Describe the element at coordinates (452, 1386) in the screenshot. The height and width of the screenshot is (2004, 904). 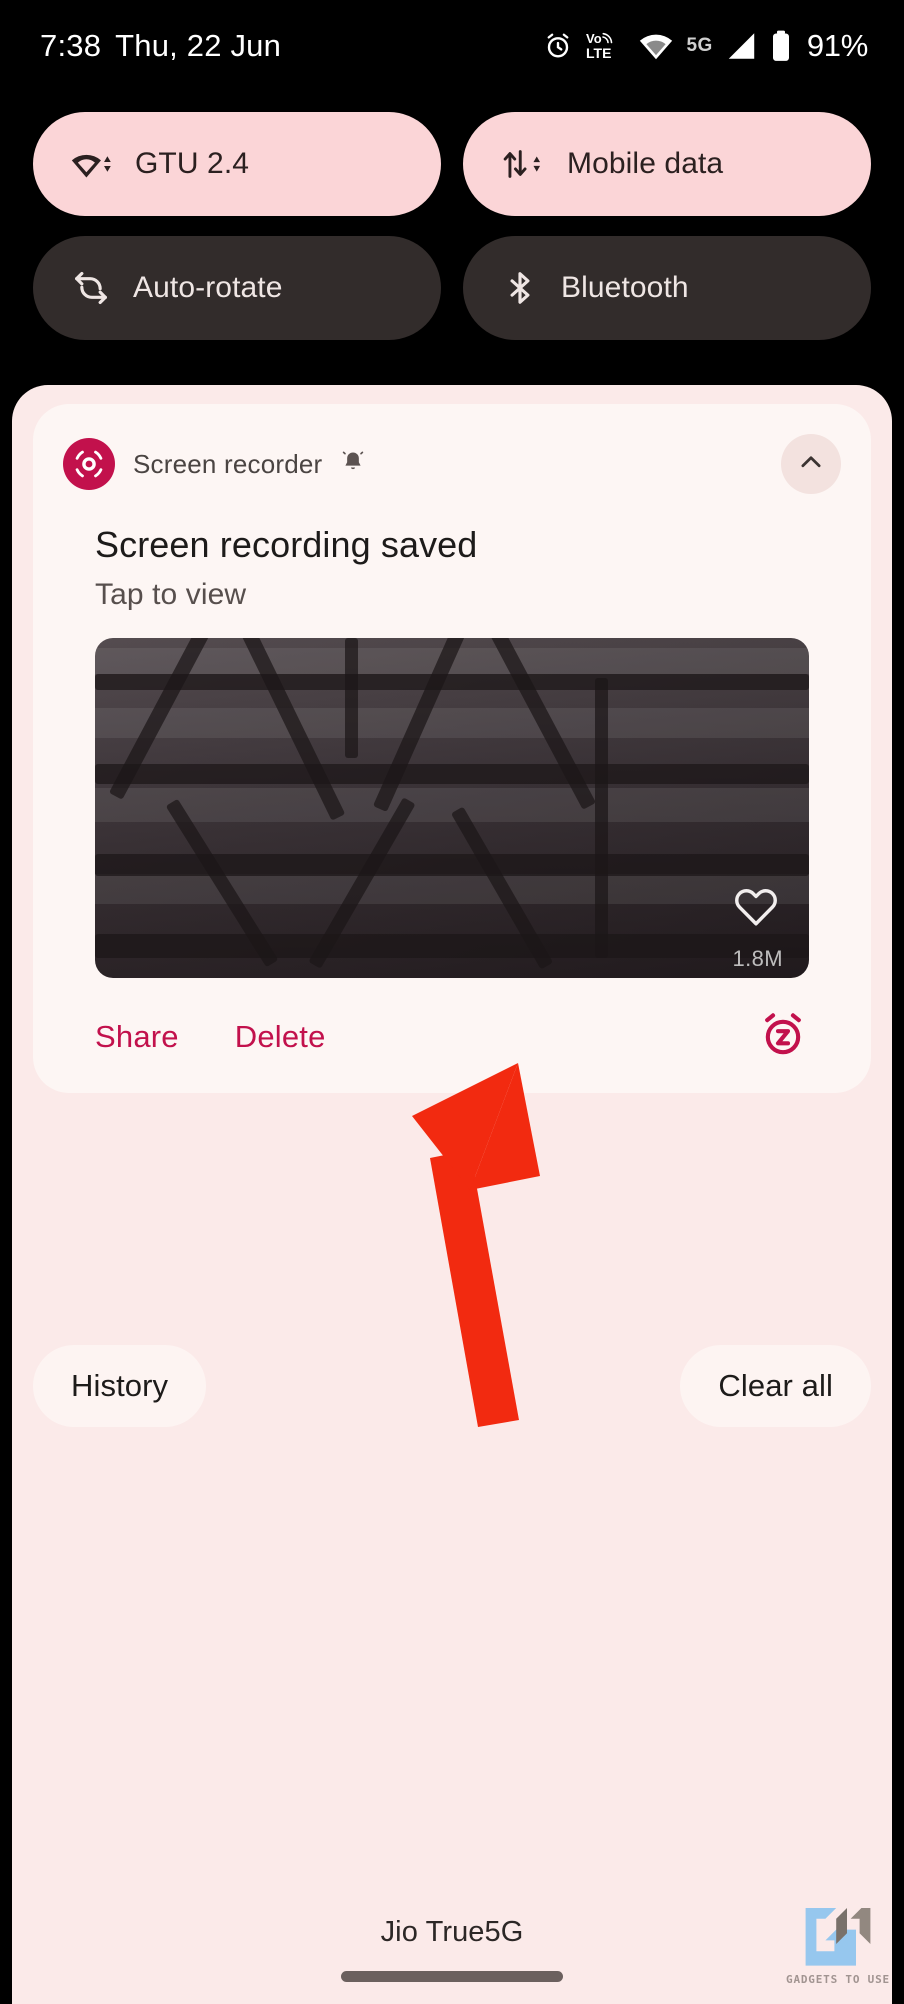
I see `shade-footer: History Clear all` at that location.